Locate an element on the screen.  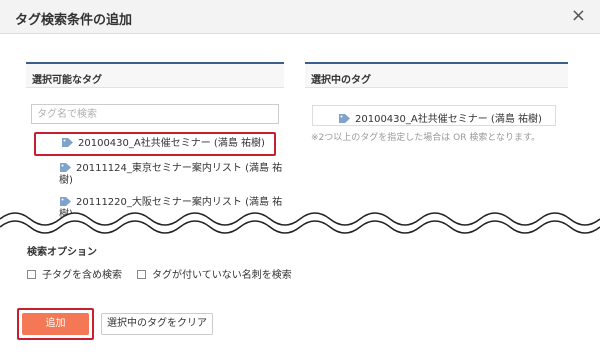
untagged-cards-label: タグが付いていない名刺を検索 is located at coordinates (222, 275).